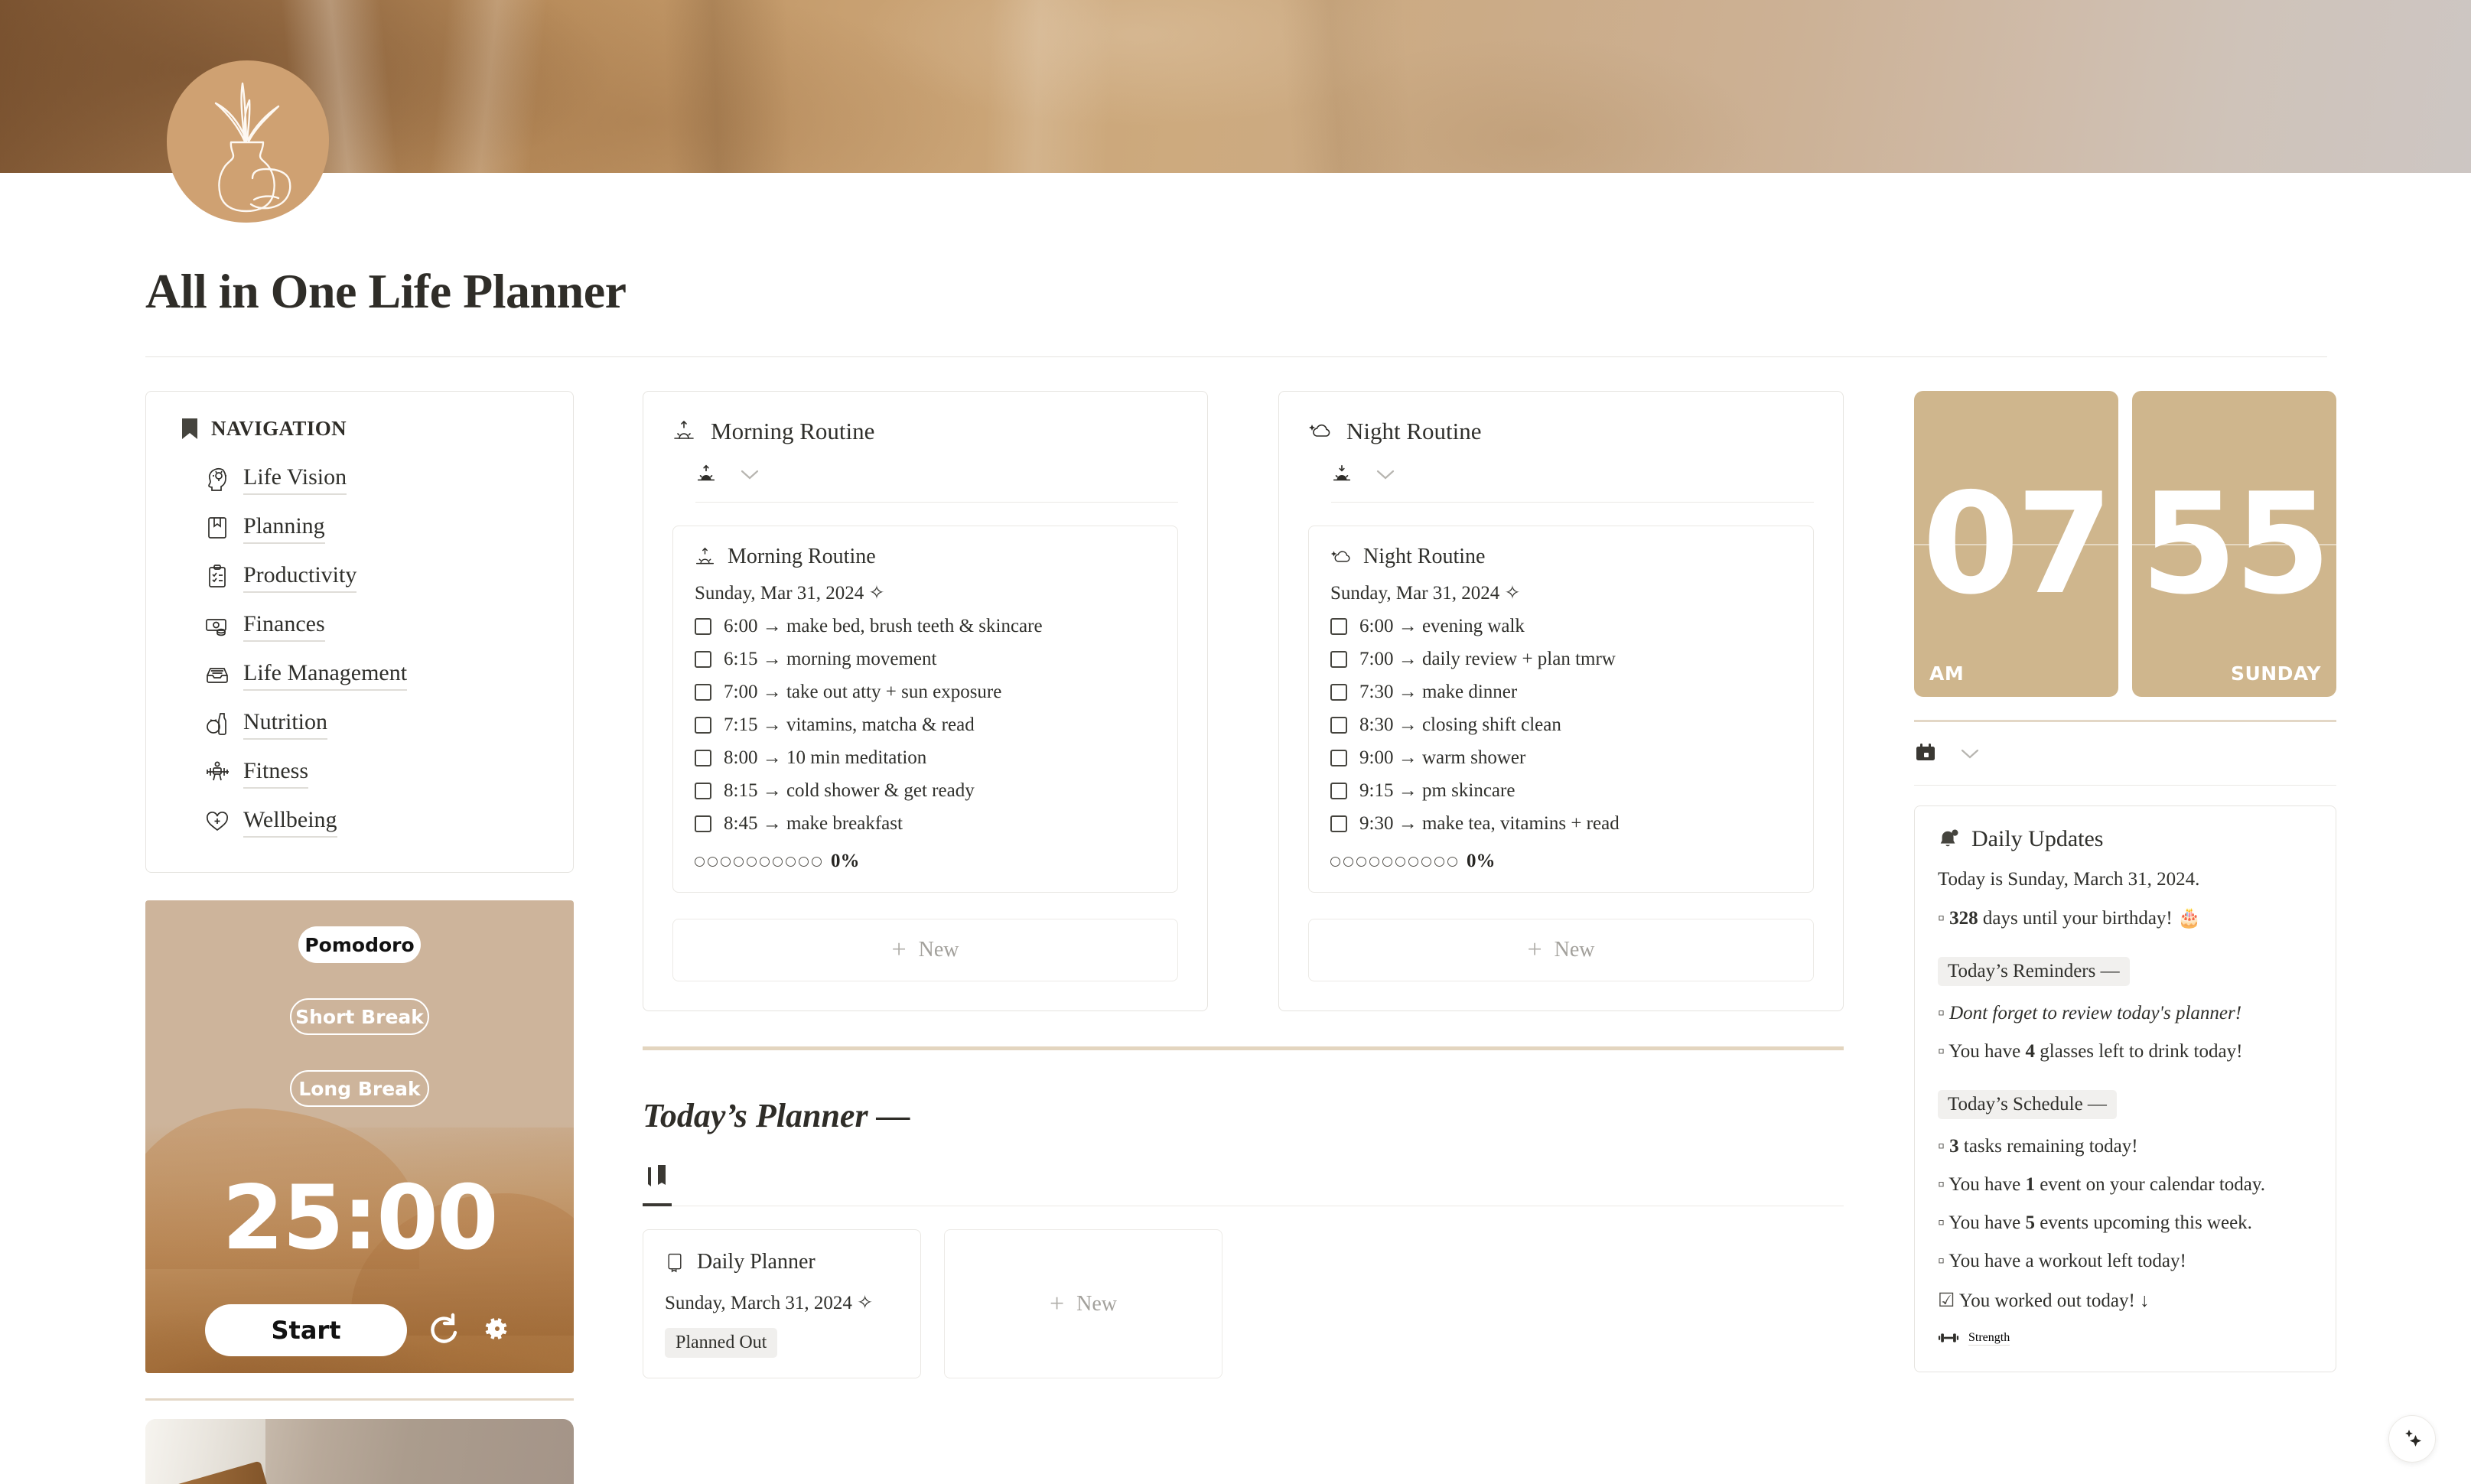  I want to click on sidebar-item-nutrition: Nutrition, so click(388, 723).